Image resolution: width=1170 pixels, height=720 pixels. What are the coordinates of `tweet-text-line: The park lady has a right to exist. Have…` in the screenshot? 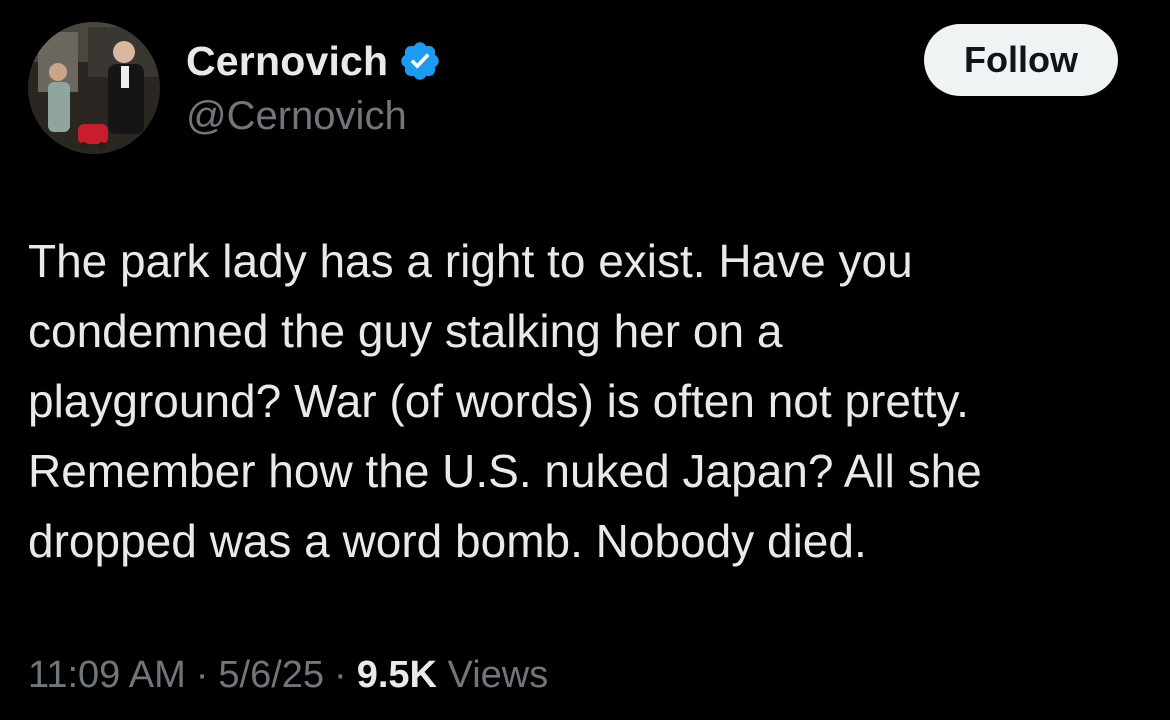 It's located at (470, 261).